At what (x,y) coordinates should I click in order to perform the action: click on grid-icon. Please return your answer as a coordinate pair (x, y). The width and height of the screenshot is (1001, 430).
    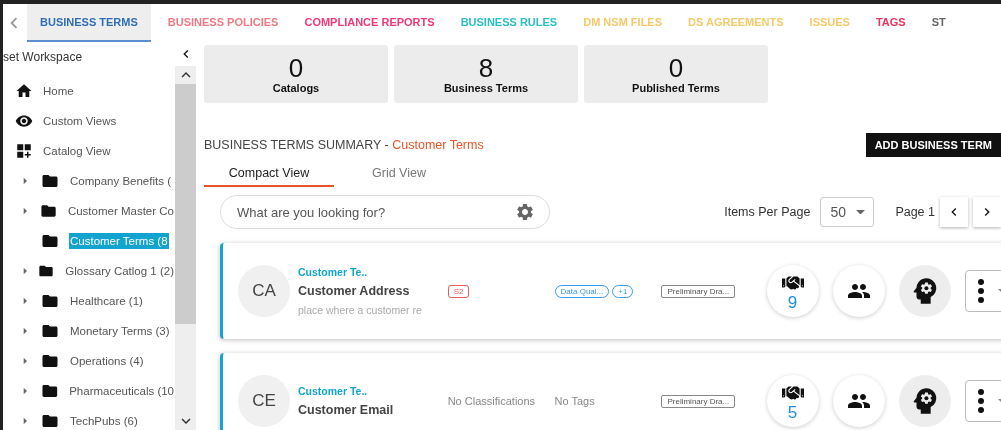
    Looking at the image, I should click on (24, 151).